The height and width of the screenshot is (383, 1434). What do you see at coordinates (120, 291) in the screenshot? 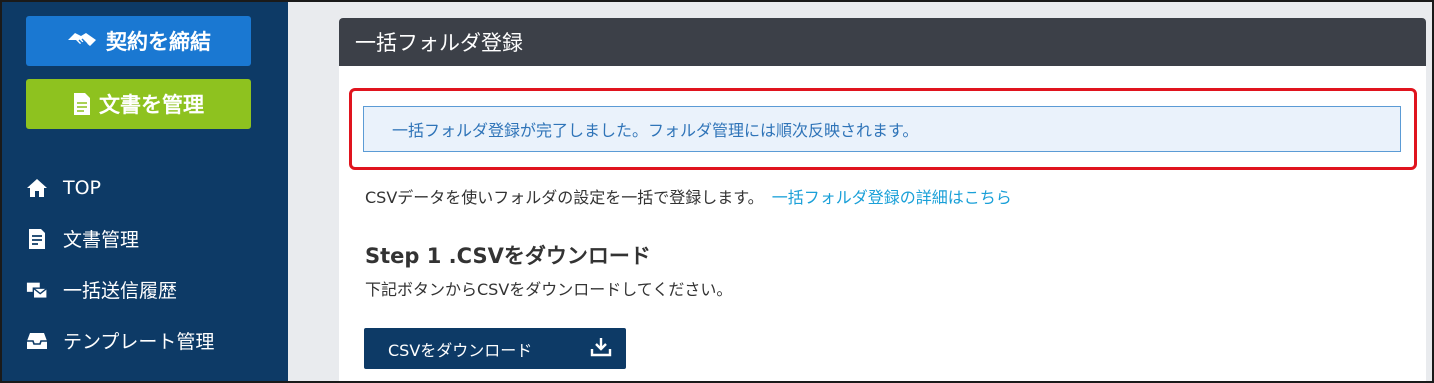
I see `sidebar-item-label: 一括送信履歴` at bounding box center [120, 291].